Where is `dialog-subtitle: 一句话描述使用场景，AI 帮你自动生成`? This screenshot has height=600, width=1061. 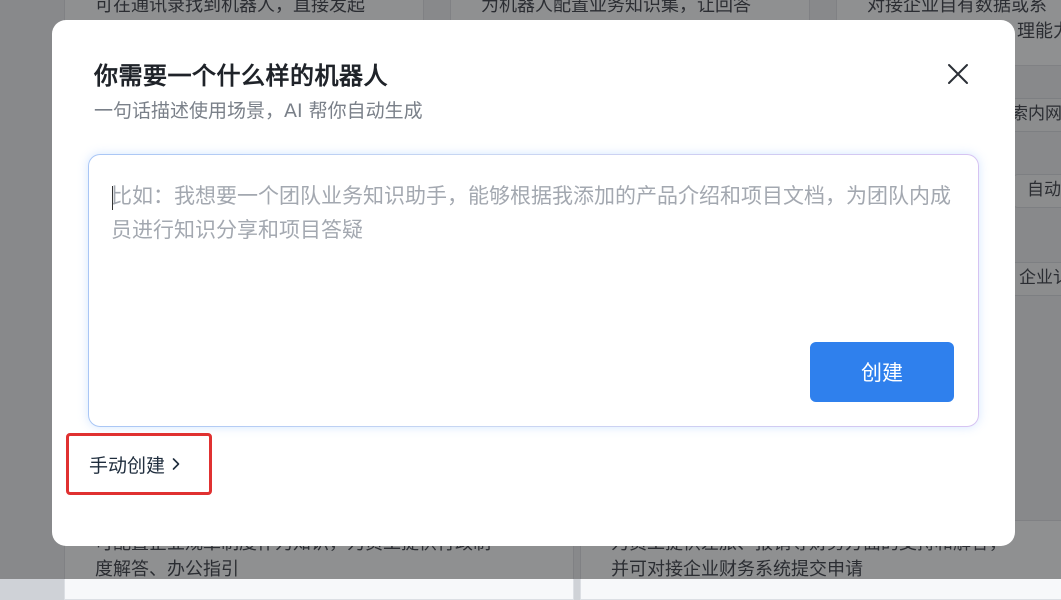 dialog-subtitle: 一句话描述使用场景，AI 帮你自动生成 is located at coordinates (258, 111).